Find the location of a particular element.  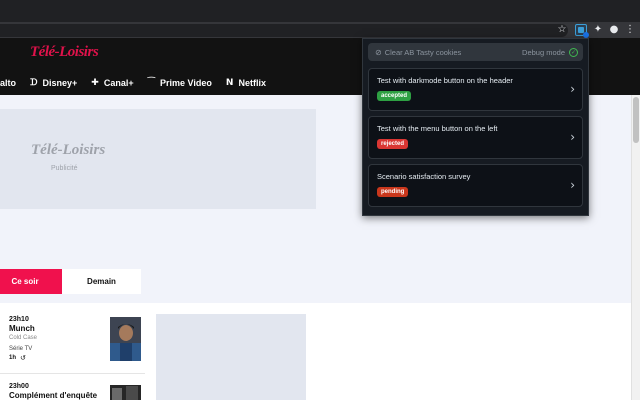

program-subtitle: Cold Case is located at coordinates (23, 338).